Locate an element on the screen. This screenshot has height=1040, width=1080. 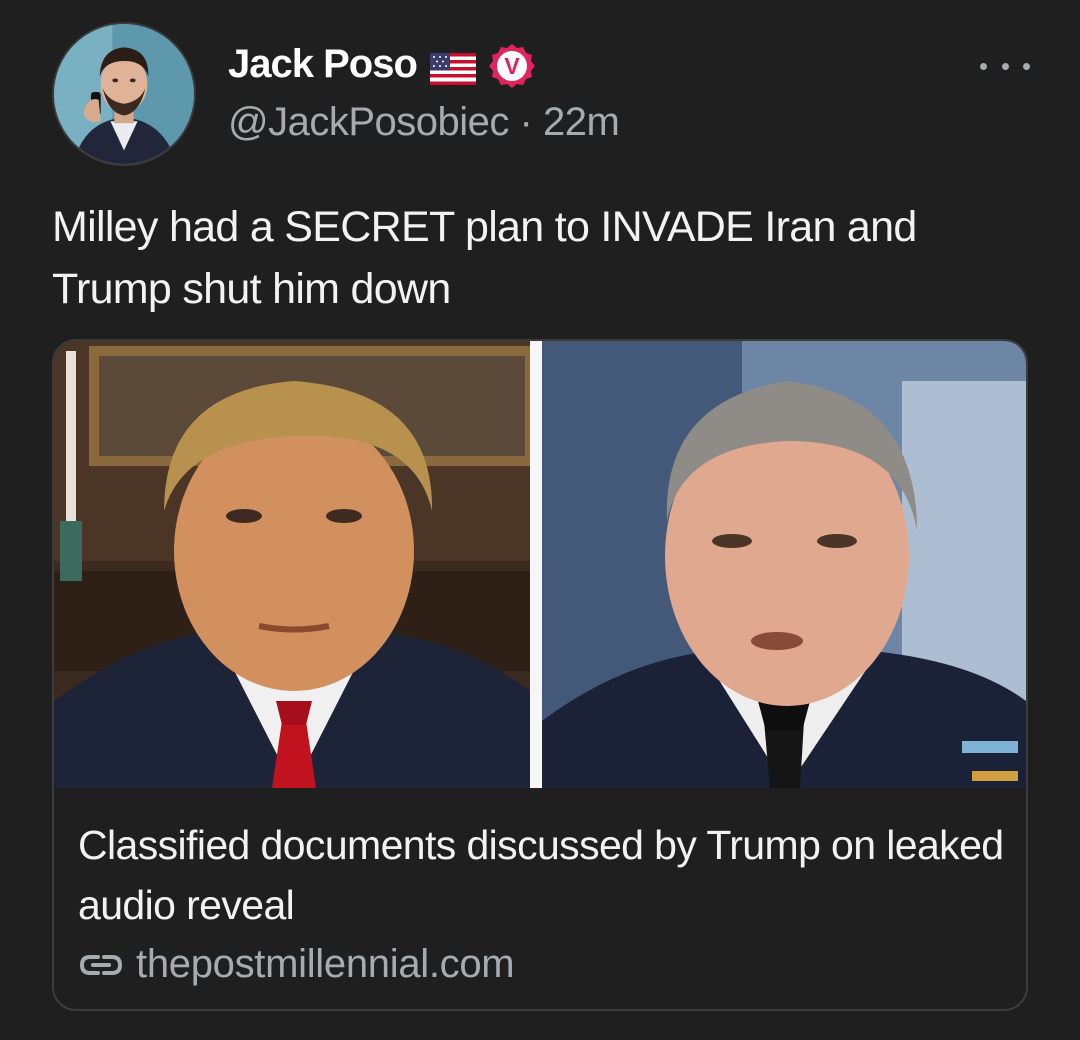
card-domain: thepostmillennial.com is located at coordinates (296, 964).